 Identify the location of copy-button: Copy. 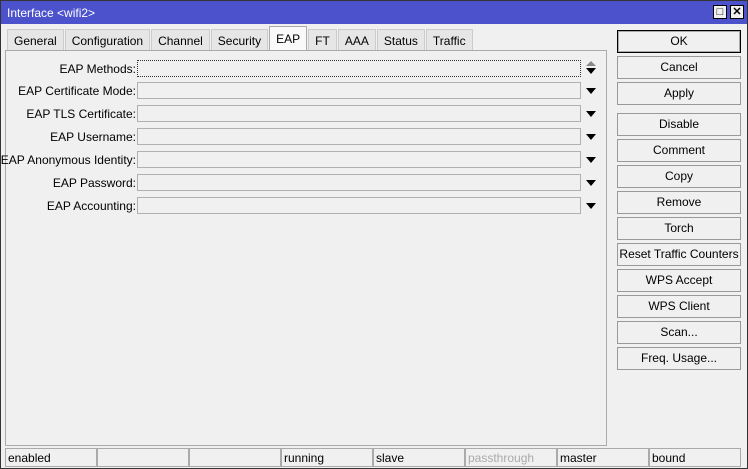
(679, 176).